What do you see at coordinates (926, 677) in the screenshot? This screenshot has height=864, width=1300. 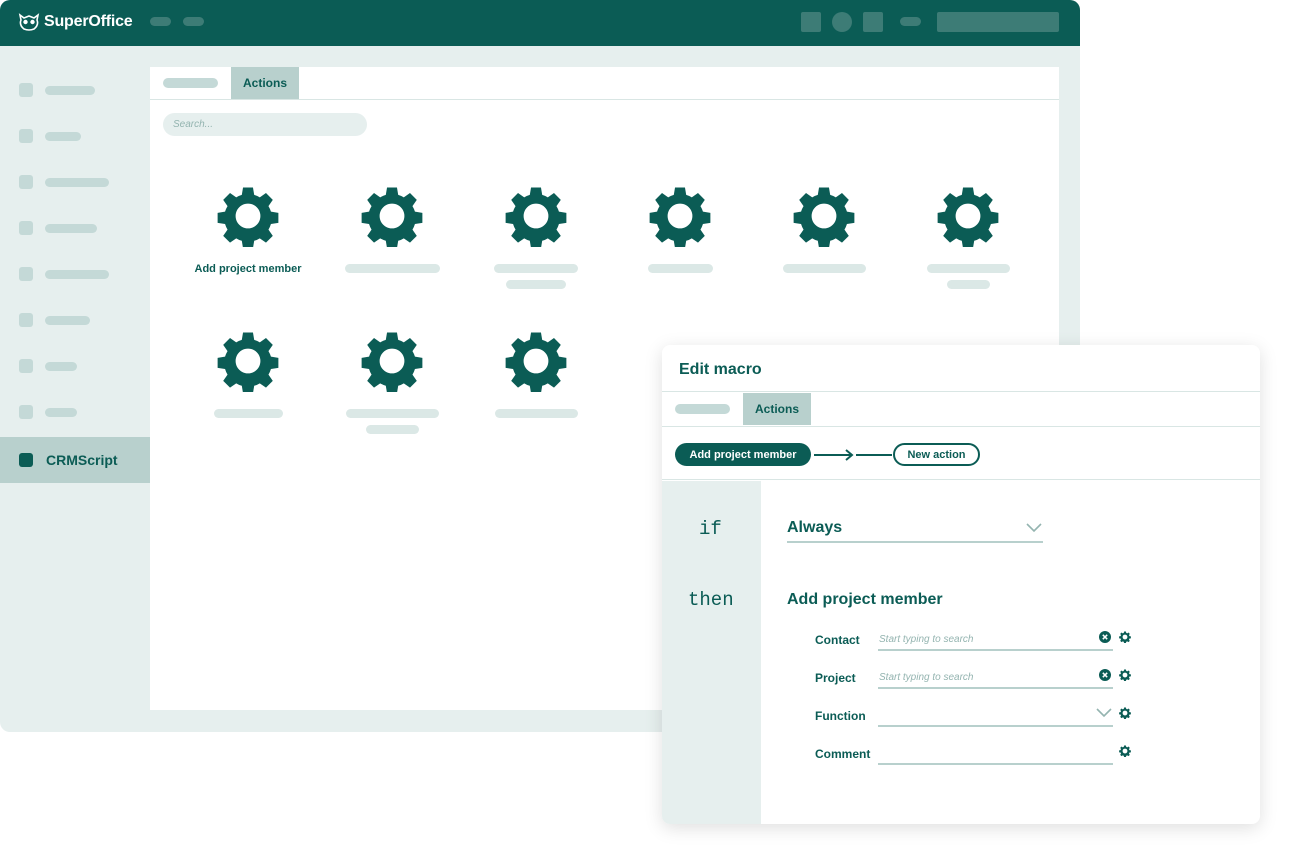 I see `project-input: Start typing to search` at bounding box center [926, 677].